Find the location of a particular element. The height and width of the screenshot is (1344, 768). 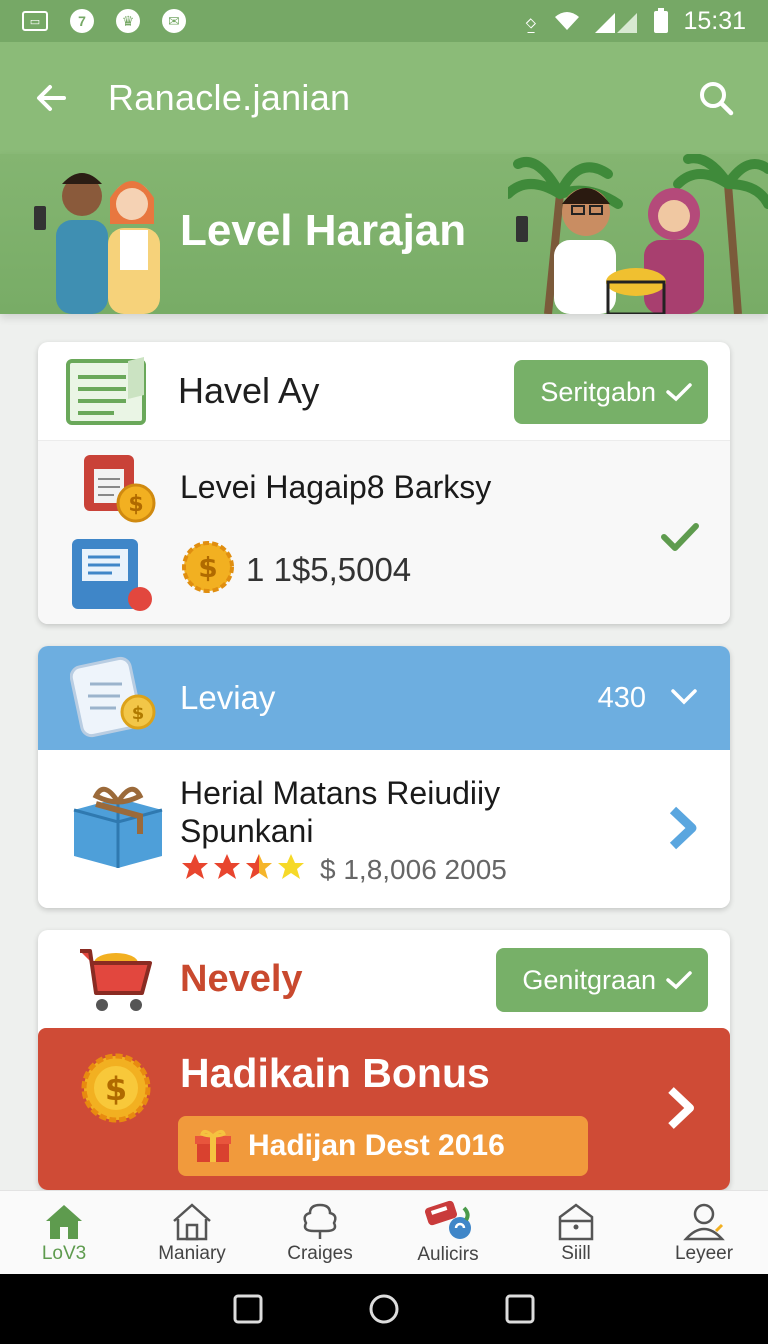

chevron-down-icon is located at coordinates (684, 697).